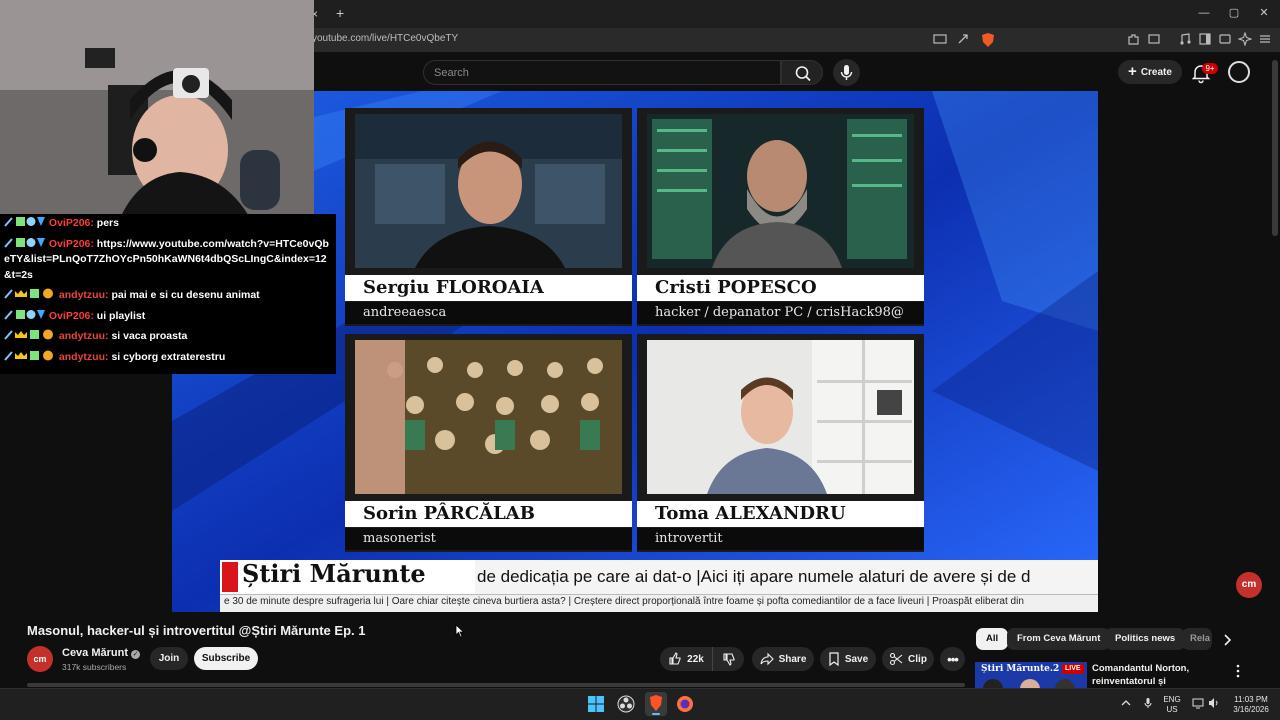 Image resolution: width=1280 pixels, height=720 pixels. I want to click on chevron-up-icon, so click(1126, 703).